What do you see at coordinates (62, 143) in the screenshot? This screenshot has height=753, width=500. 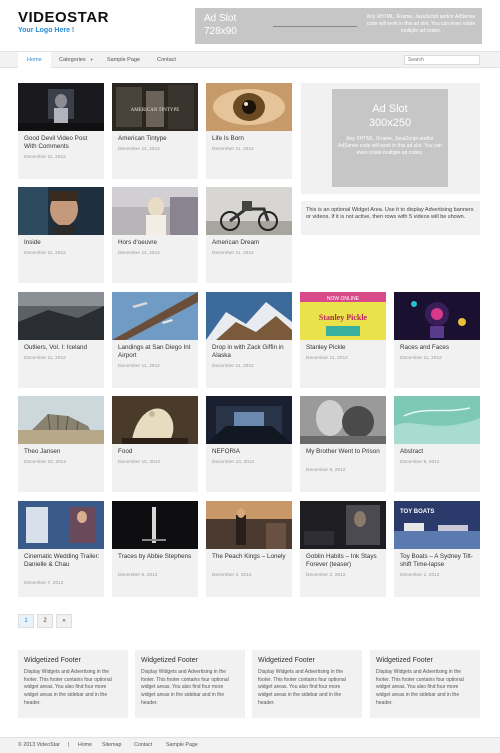 I see `post-title: Good Devil Video Post With Comments` at bounding box center [62, 143].